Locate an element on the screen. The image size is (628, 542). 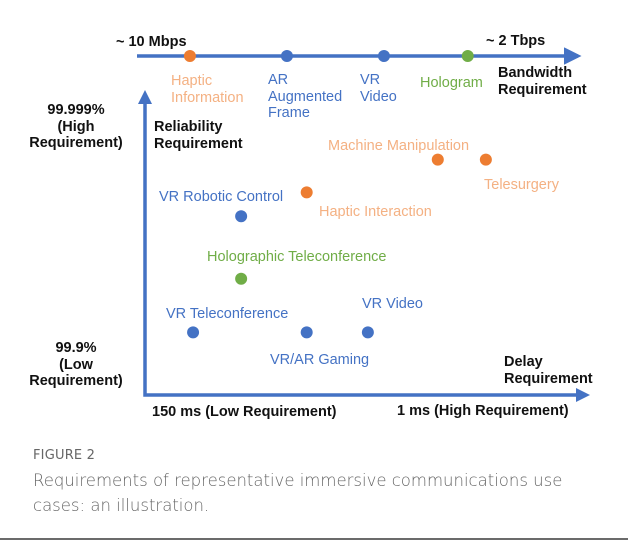
point-holographic-teleconference is located at coordinates (241, 278).